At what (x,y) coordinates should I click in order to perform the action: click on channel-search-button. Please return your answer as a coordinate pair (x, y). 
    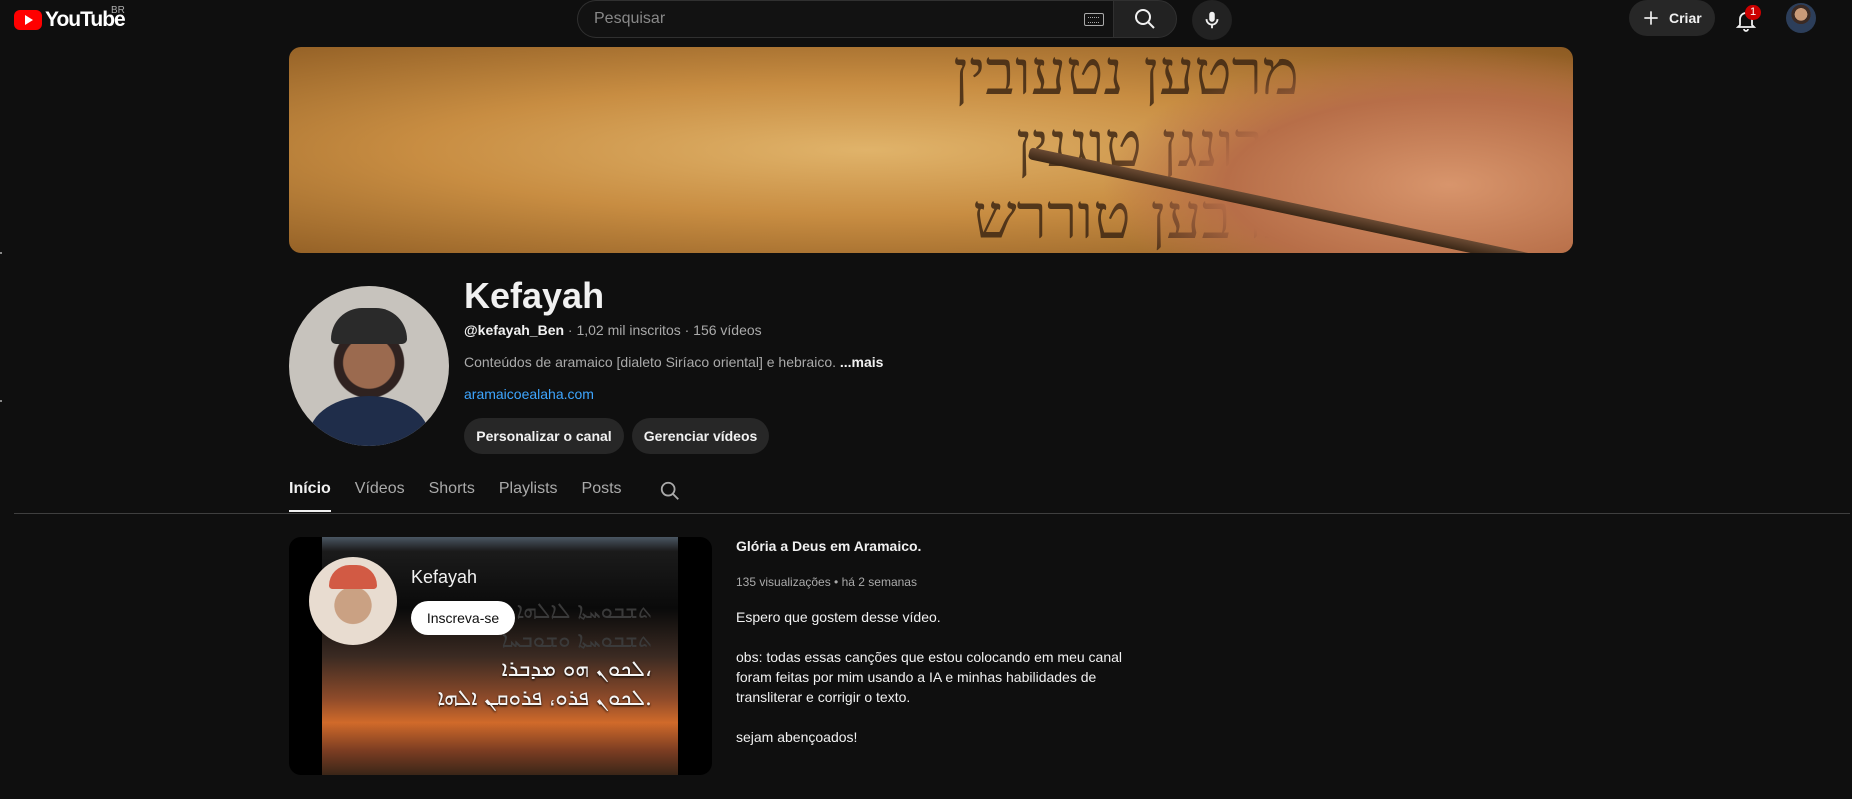
    Looking at the image, I should click on (670, 491).